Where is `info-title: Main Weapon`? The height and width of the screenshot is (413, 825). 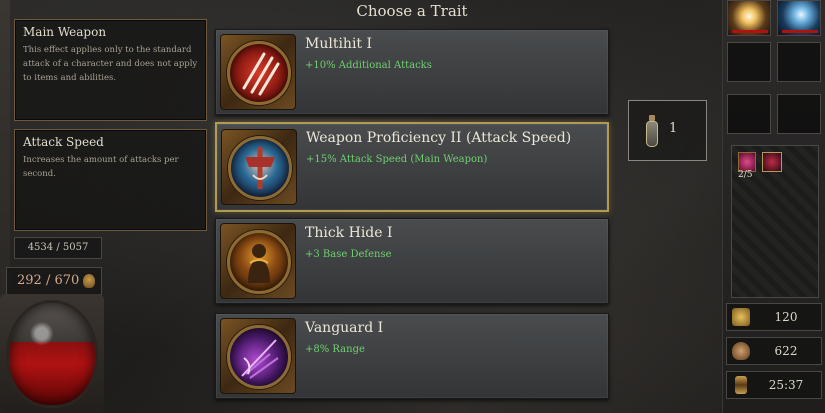
info-title: Main Weapon is located at coordinates (65, 32).